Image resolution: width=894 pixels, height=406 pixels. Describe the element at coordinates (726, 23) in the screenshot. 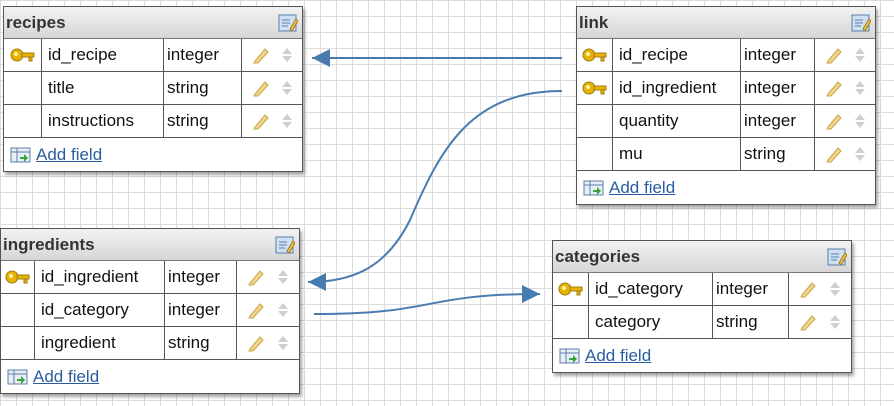

I see `table-header: link` at that location.